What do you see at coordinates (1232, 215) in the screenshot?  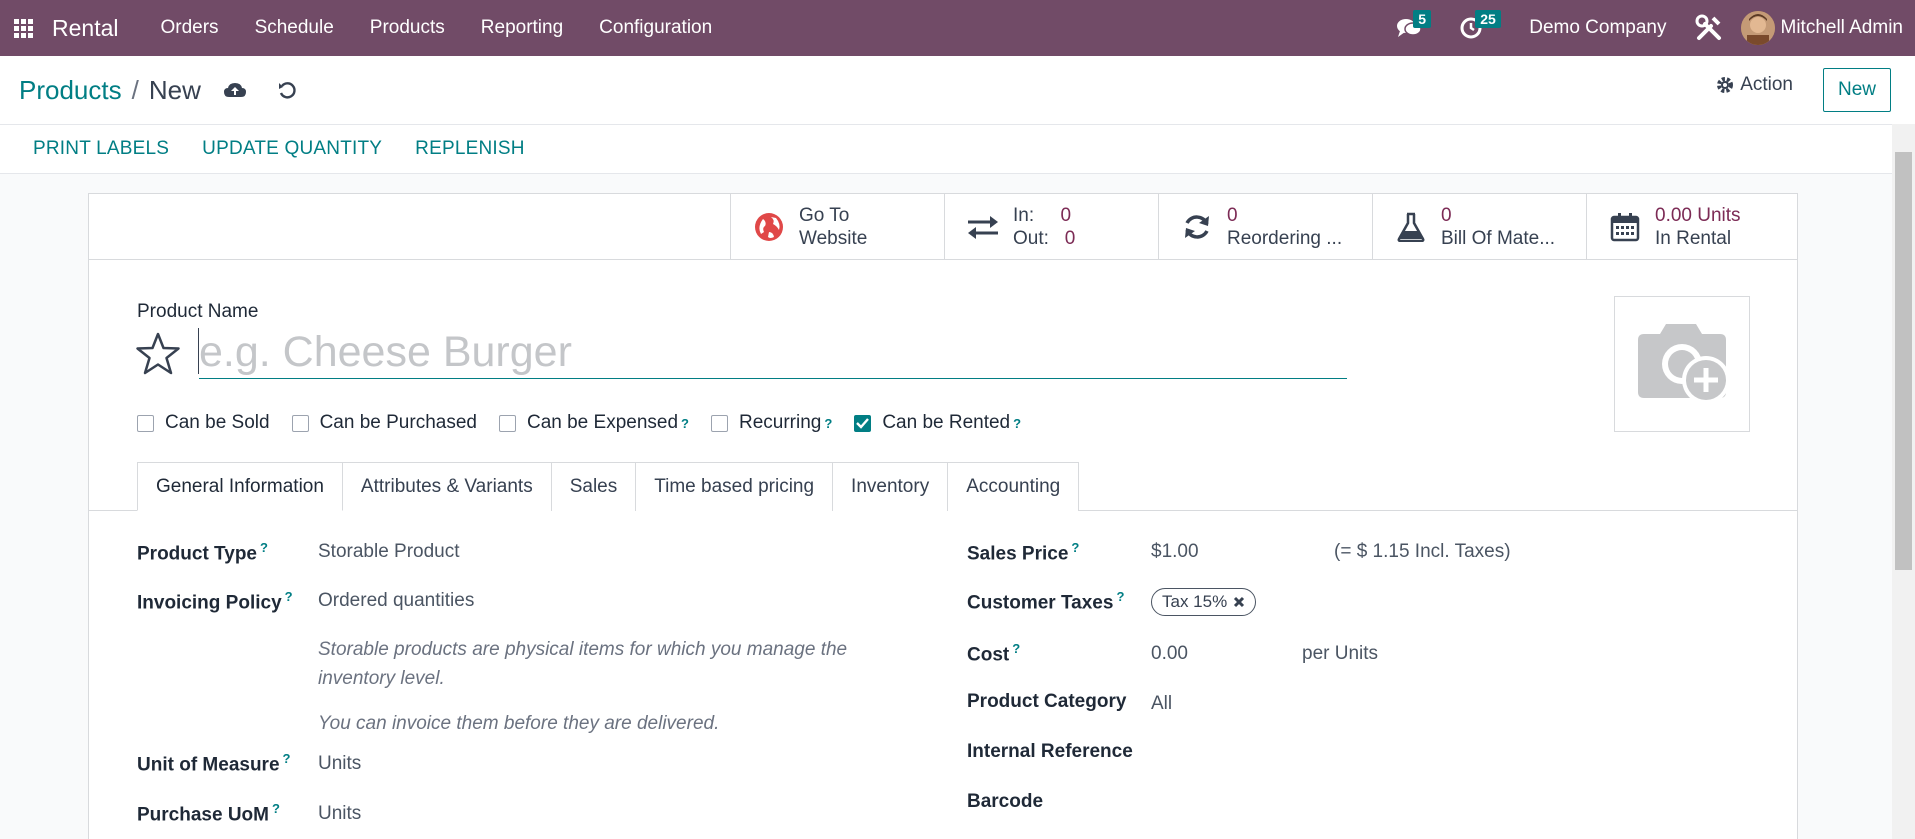 I see `reordering-value: 0` at bounding box center [1232, 215].